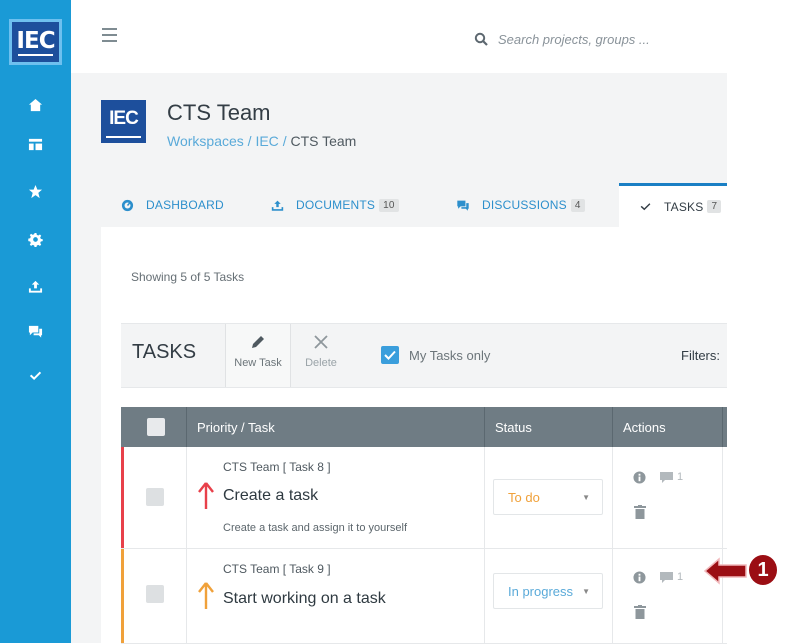 Image resolution: width=793 pixels, height=644 pixels. I want to click on app-logo: IEC, so click(35, 42).